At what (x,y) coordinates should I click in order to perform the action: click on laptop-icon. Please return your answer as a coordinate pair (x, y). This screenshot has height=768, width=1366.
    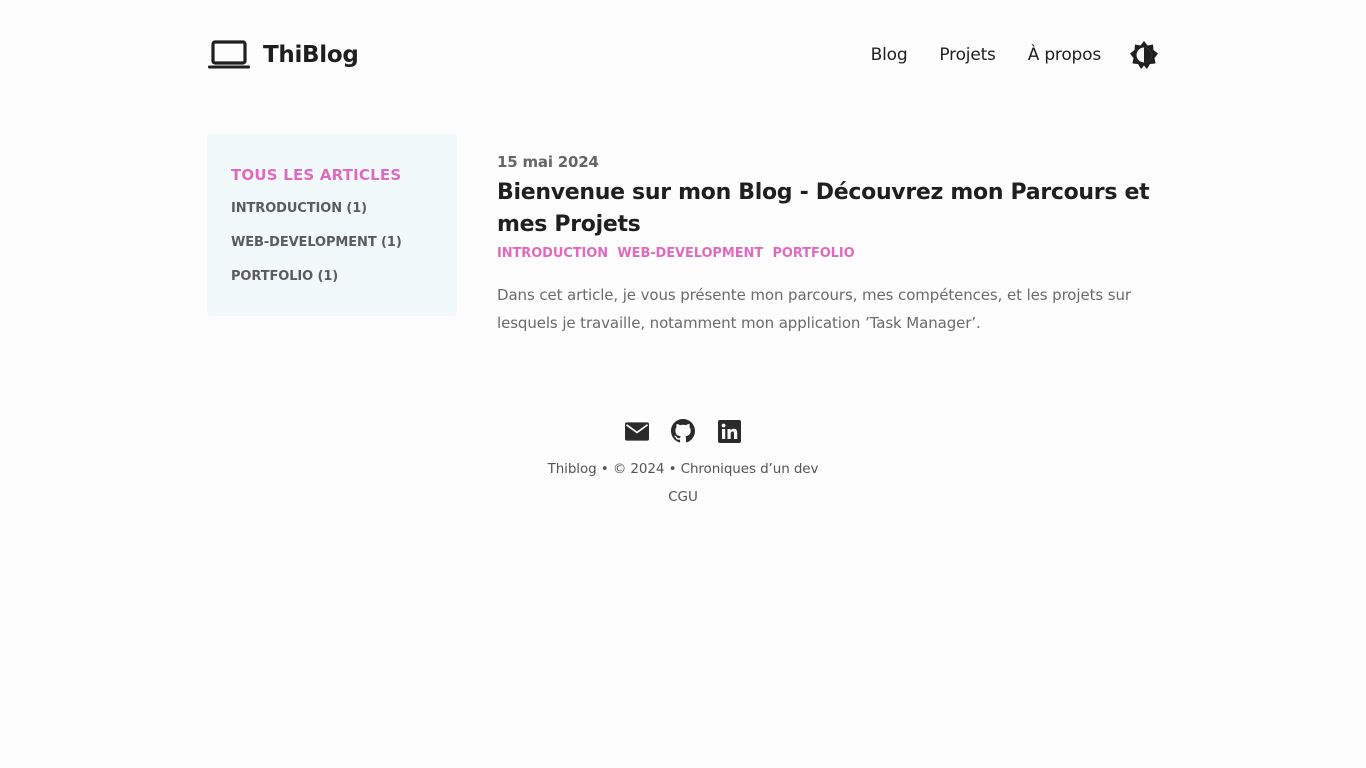
    Looking at the image, I should click on (229, 54).